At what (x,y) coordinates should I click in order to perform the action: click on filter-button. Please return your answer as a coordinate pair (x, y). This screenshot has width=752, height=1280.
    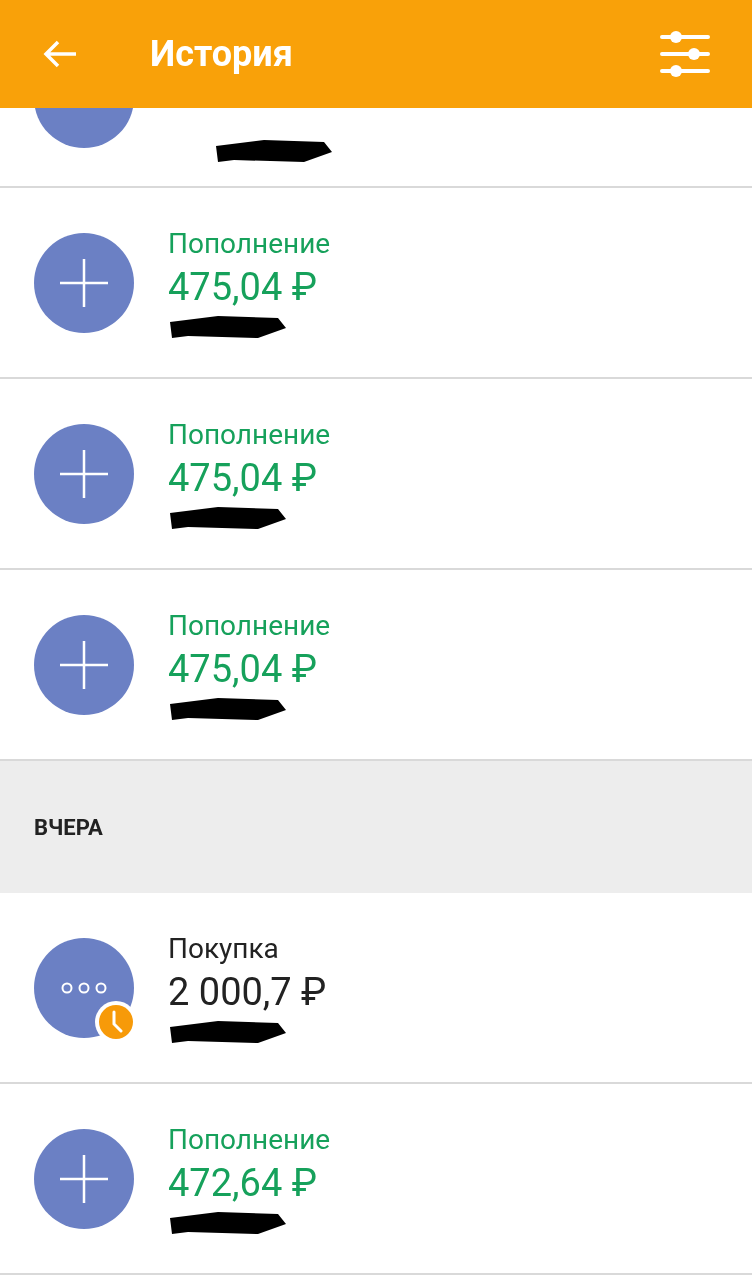
    Looking at the image, I should click on (685, 54).